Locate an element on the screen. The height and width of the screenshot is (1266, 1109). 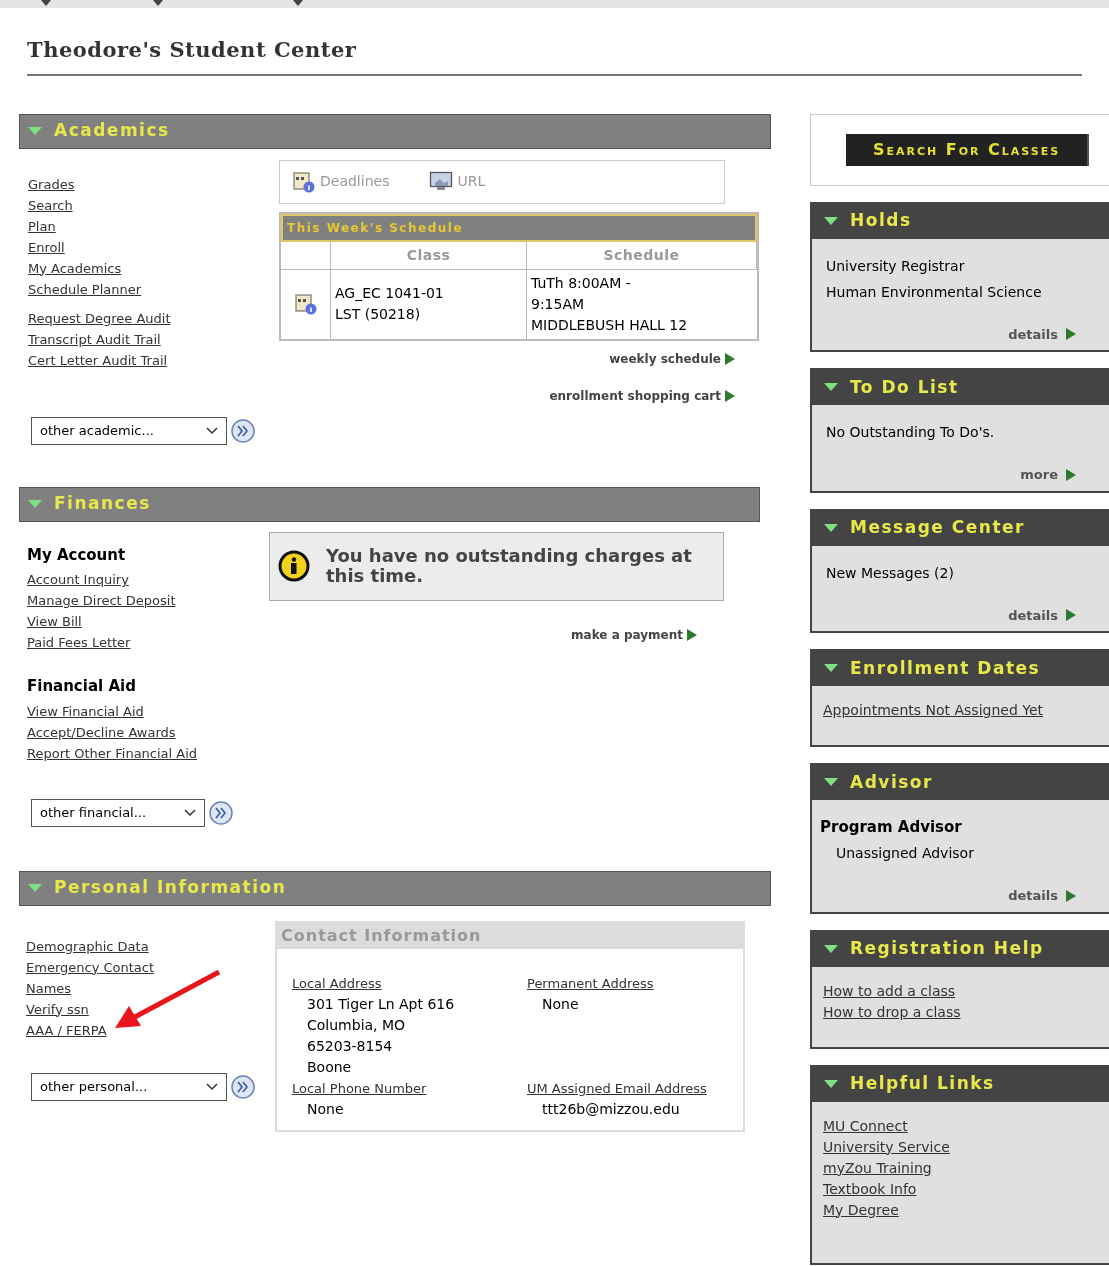
panel-footer-link: more is located at coordinates (1039, 475).